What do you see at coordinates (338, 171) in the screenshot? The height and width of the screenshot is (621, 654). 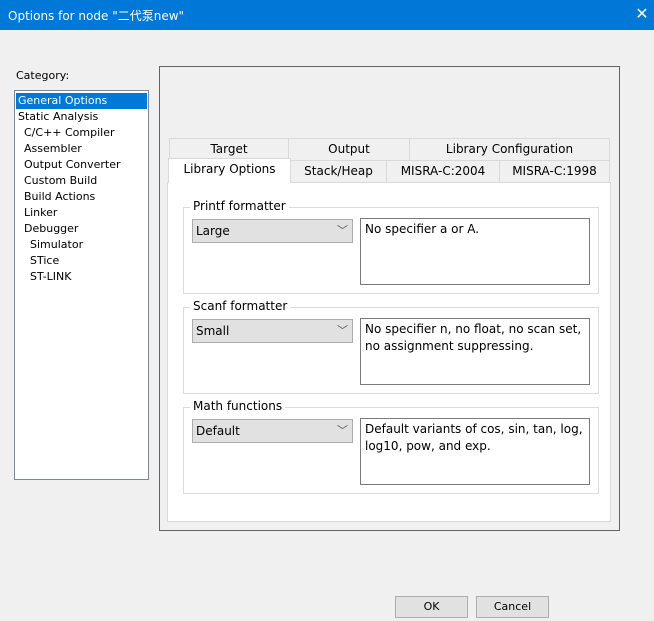 I see `tab-stack-heap: Stack/Heap` at bounding box center [338, 171].